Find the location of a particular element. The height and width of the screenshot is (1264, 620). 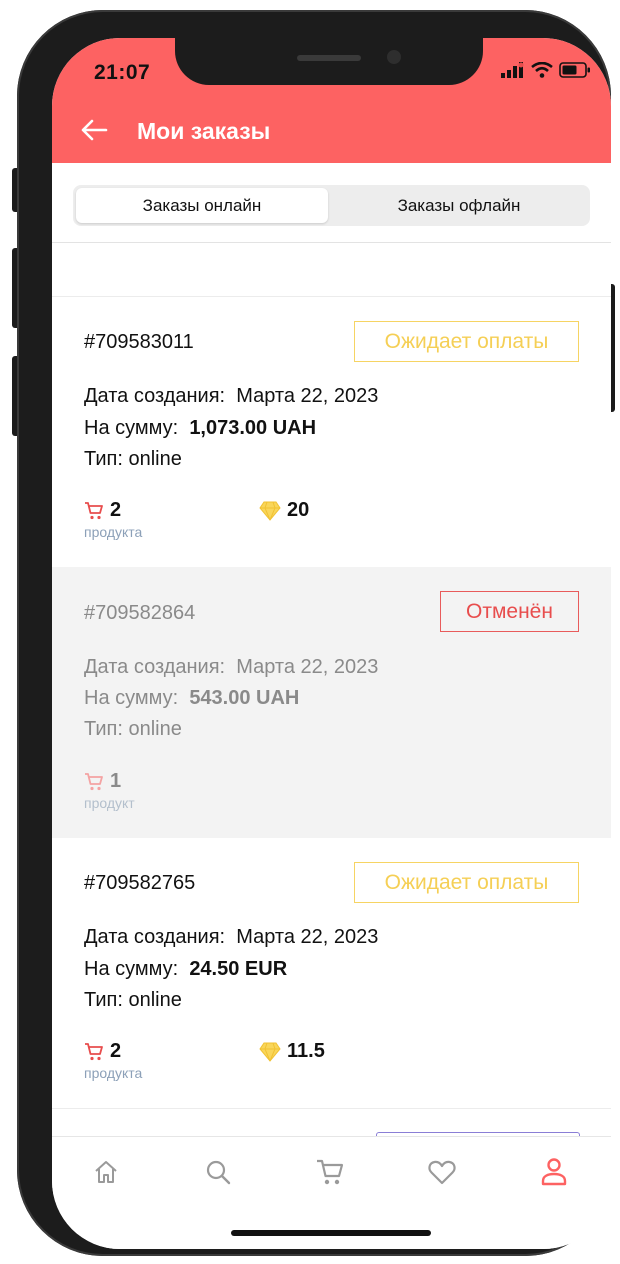

bonus-value: 20 is located at coordinates (298, 510).